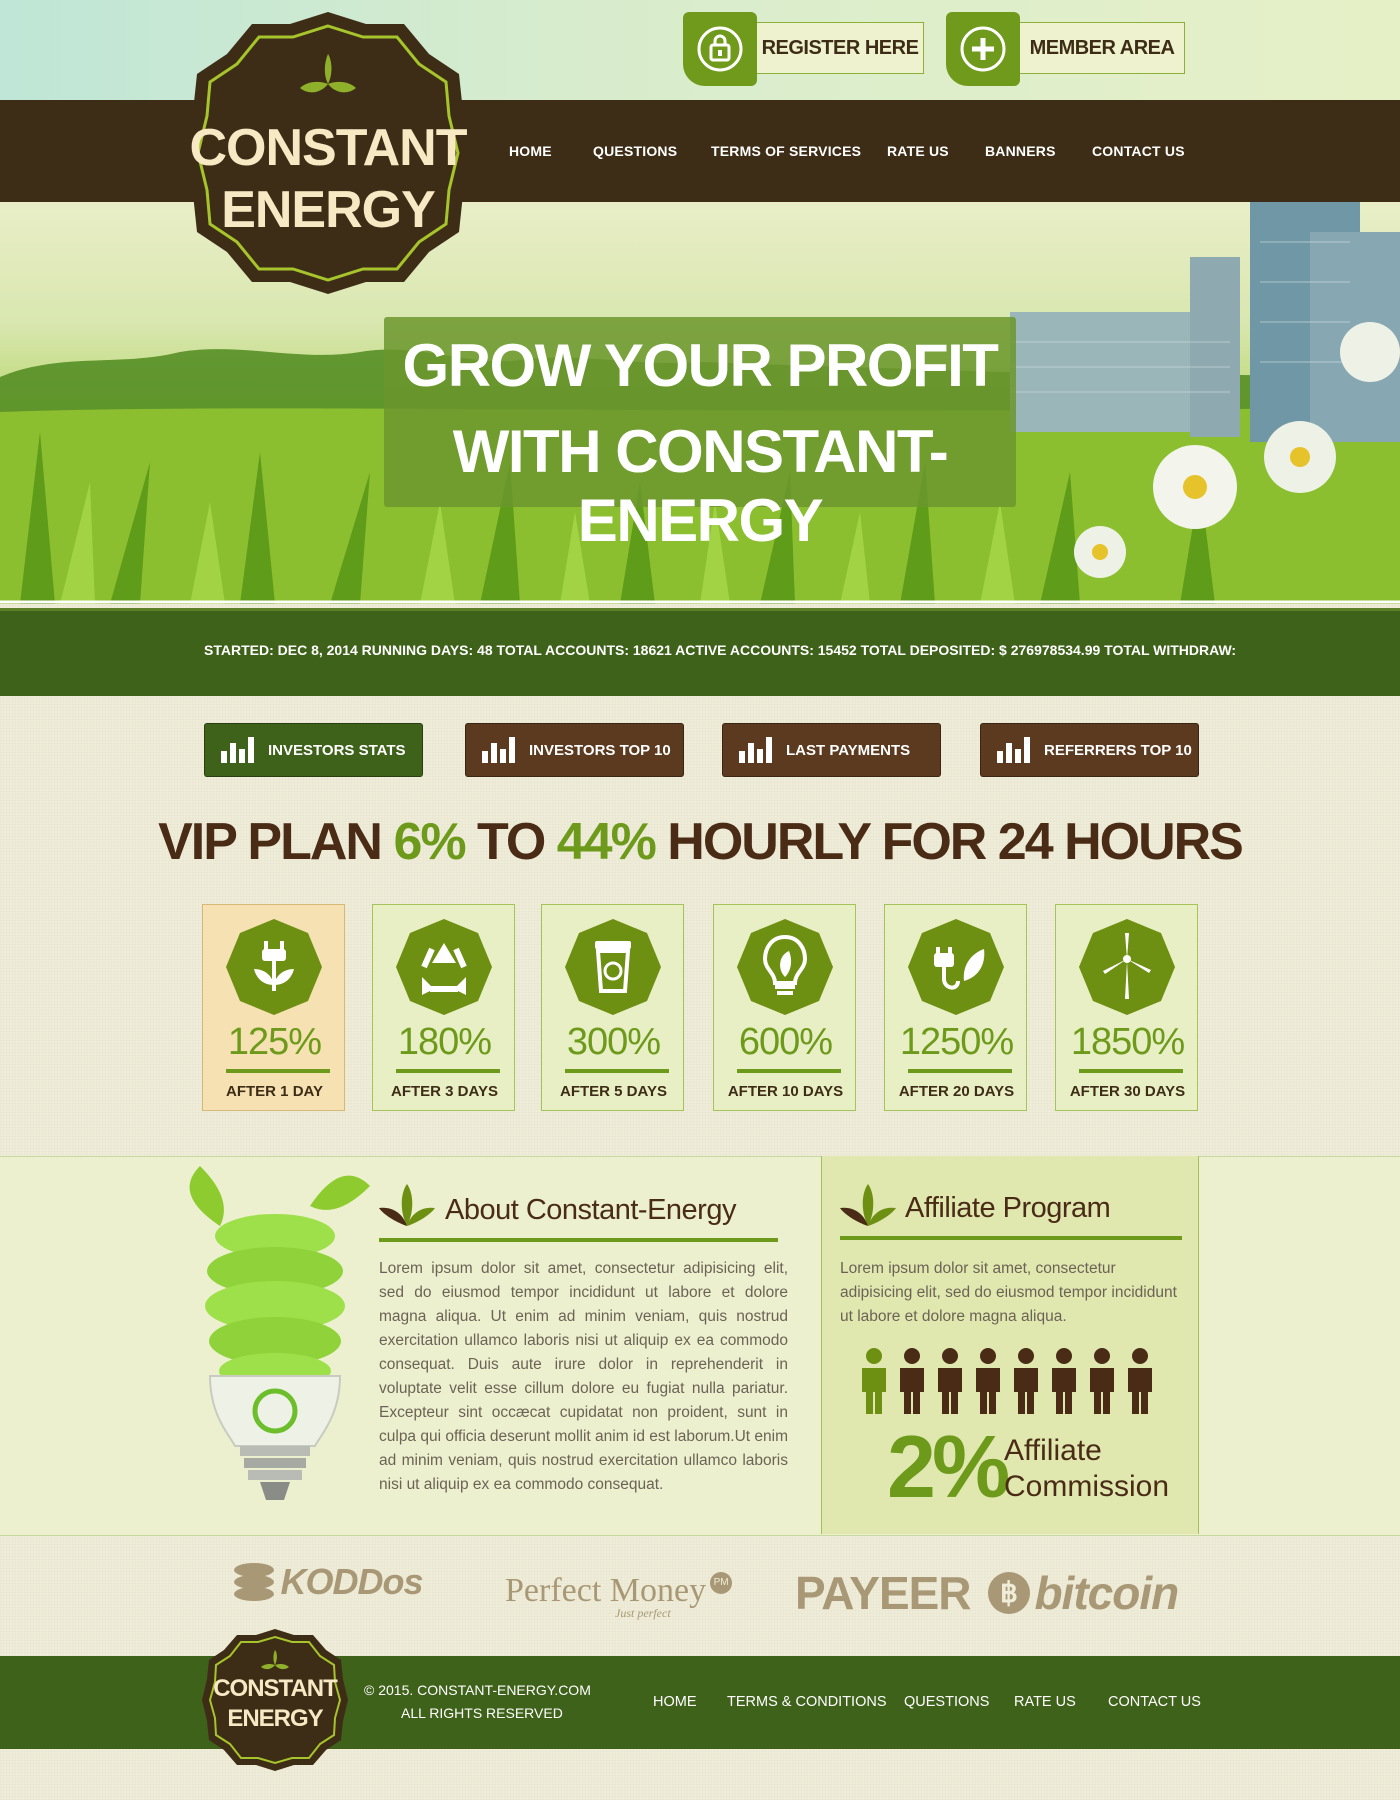 The image size is (1400, 1800). I want to click on koddos-mark-icon, so click(254, 1582).